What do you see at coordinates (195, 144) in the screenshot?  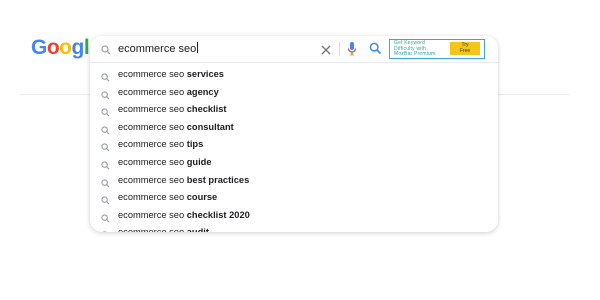 I see `suggestion-completion: tips` at bounding box center [195, 144].